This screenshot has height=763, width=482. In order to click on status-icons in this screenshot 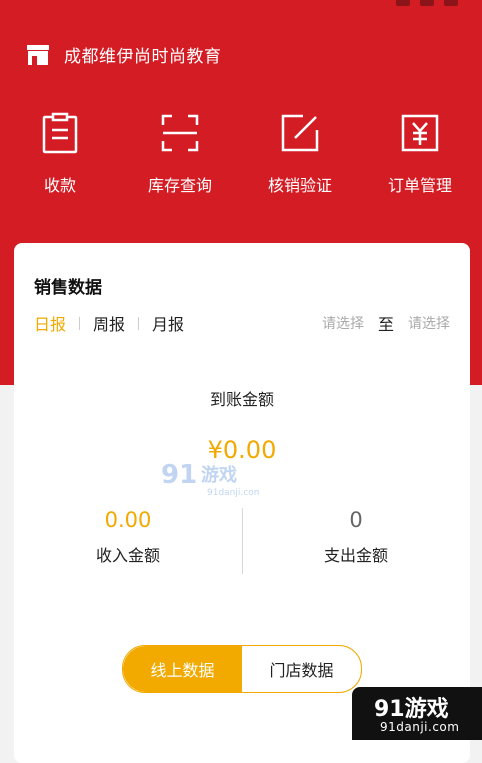, I will do `click(427, 3)`.